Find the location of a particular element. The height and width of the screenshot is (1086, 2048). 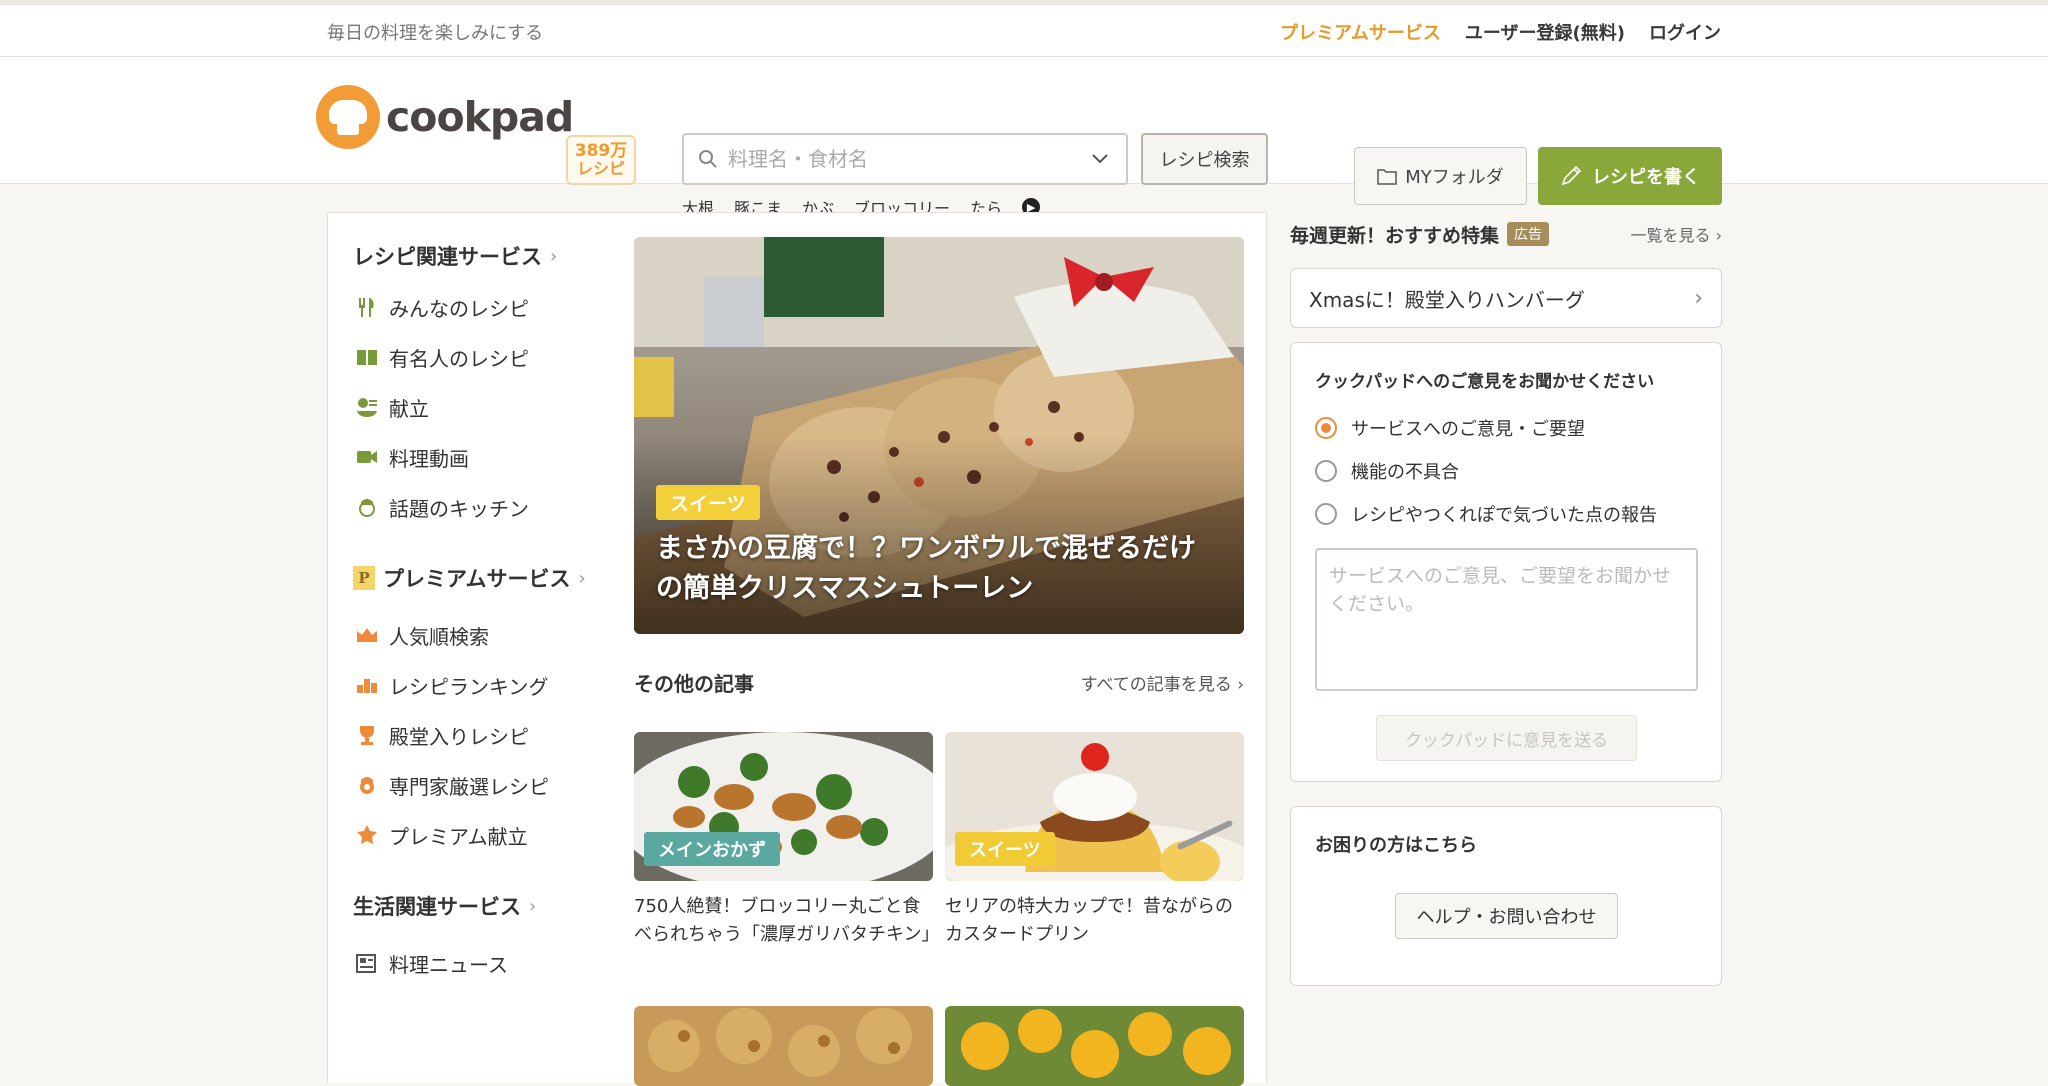

sidebar-item-cooking-news: 料理ニュース is located at coordinates (473, 963).